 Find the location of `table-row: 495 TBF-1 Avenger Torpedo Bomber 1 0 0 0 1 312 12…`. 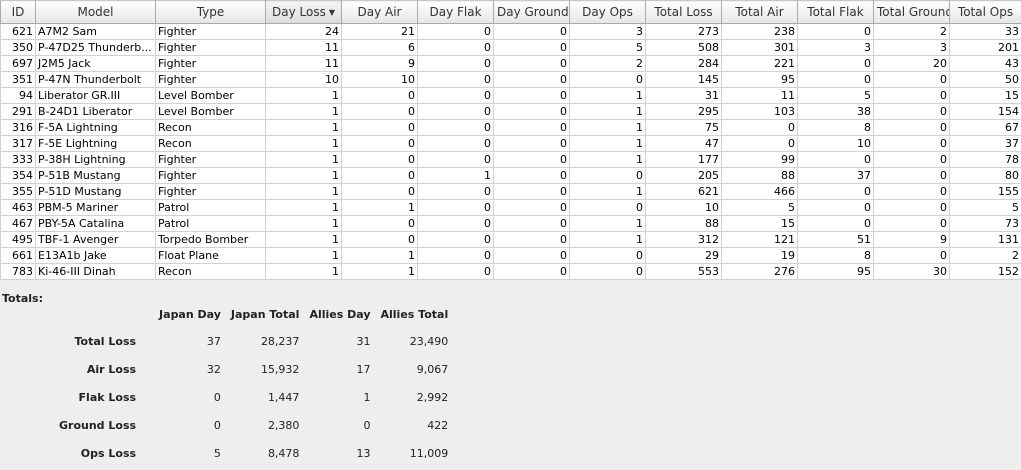

table-row: 495 TBF-1 Avenger Torpedo Bomber 1 0 0 0 1 312 12… is located at coordinates (510, 239).